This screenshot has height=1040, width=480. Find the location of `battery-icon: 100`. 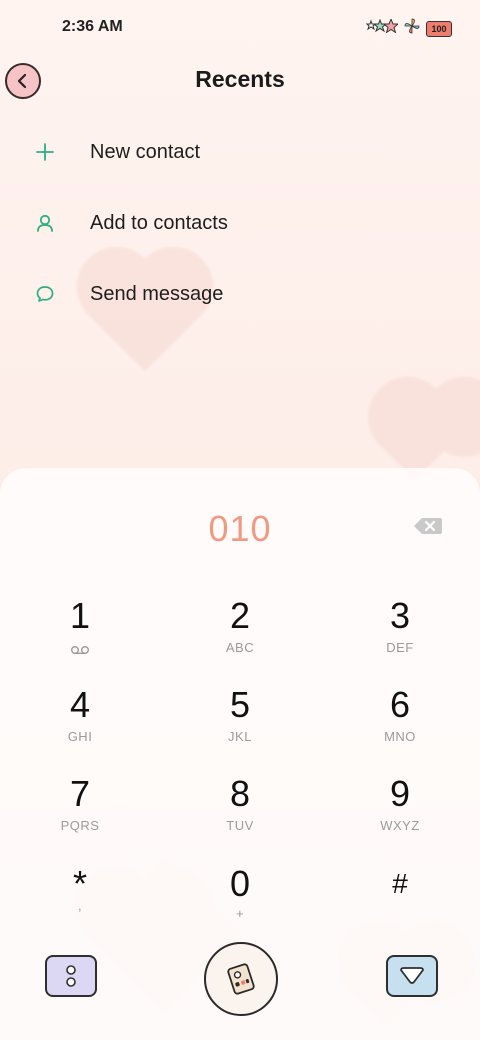

battery-icon: 100 is located at coordinates (439, 28).